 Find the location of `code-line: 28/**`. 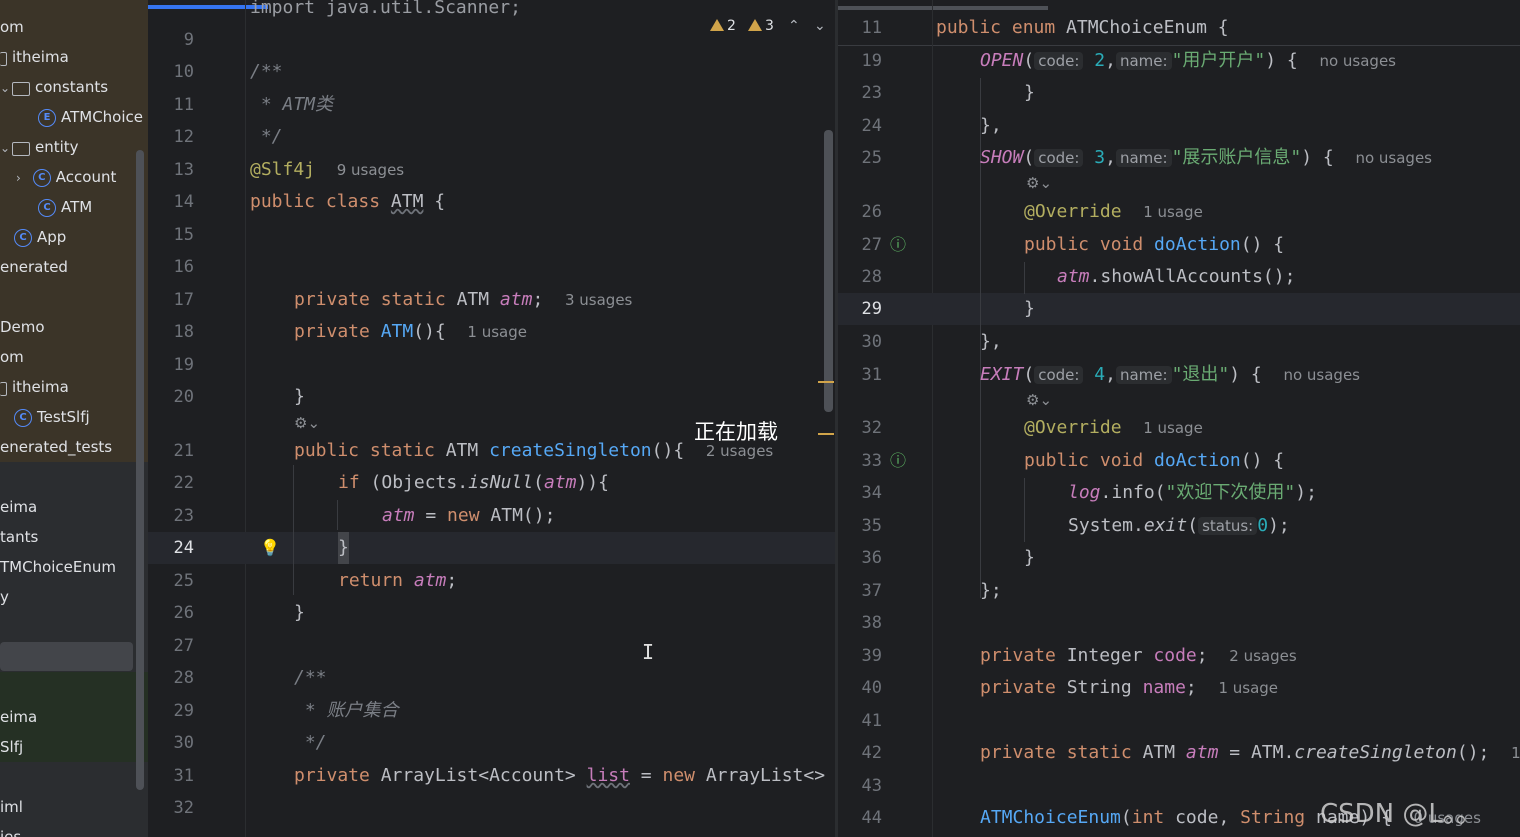

code-line: 28/** is located at coordinates (491, 678).